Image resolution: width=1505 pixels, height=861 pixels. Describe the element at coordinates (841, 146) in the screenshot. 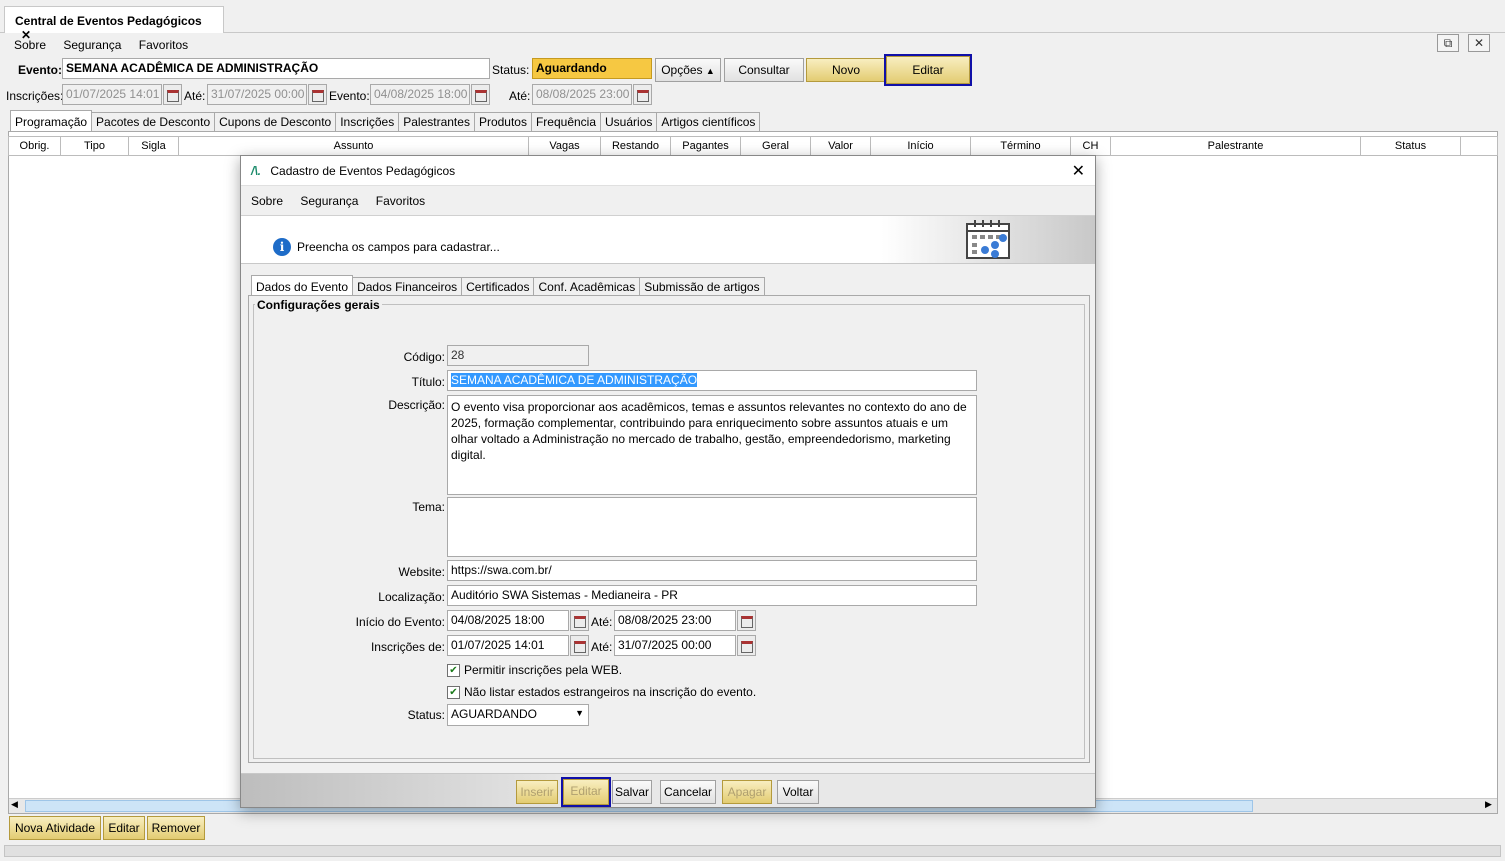

I see `col-valor: Valor` at that location.